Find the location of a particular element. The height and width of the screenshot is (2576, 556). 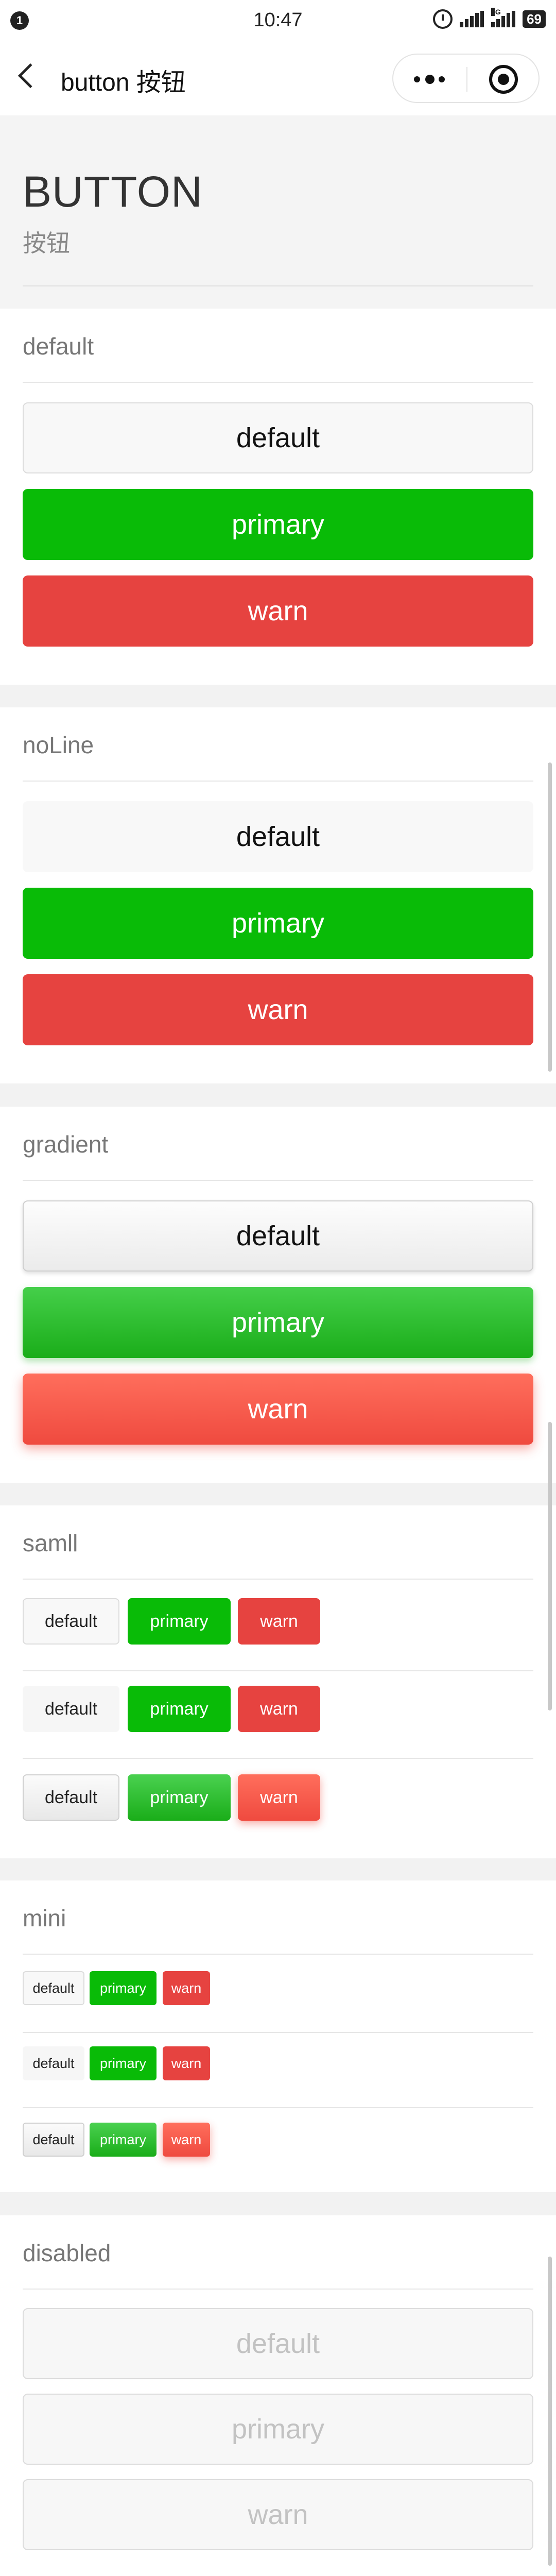

header-subtitle: 按钮 is located at coordinates (46, 244).